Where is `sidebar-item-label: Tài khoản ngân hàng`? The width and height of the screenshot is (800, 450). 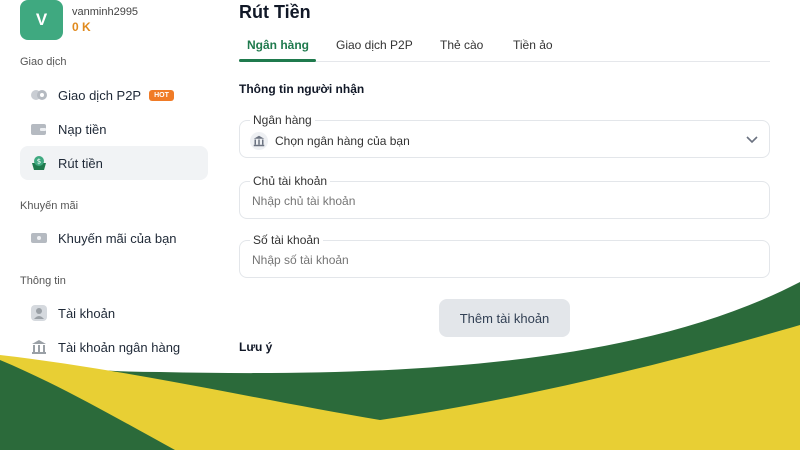
sidebar-item-label: Tài khoản ngân hàng is located at coordinates (119, 347).